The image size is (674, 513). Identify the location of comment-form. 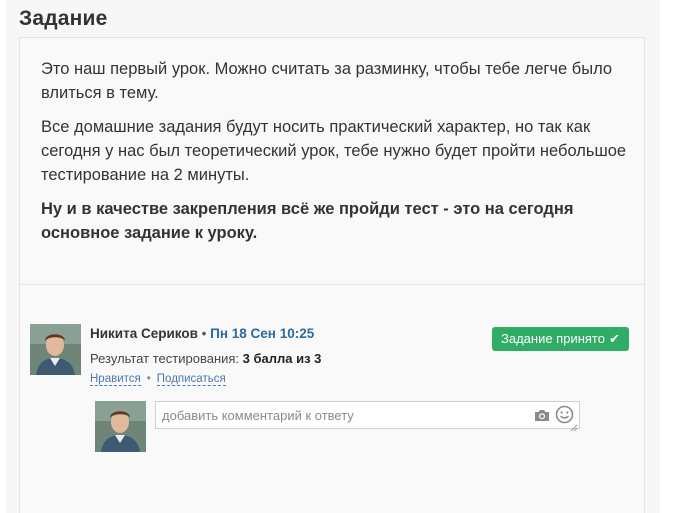
(367, 416).